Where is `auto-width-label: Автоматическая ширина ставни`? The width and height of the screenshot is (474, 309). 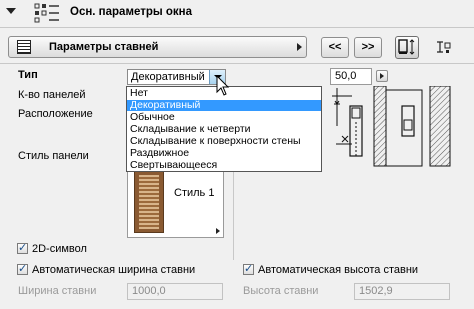
auto-width-label: Автоматическая ширина ставни is located at coordinates (114, 270).